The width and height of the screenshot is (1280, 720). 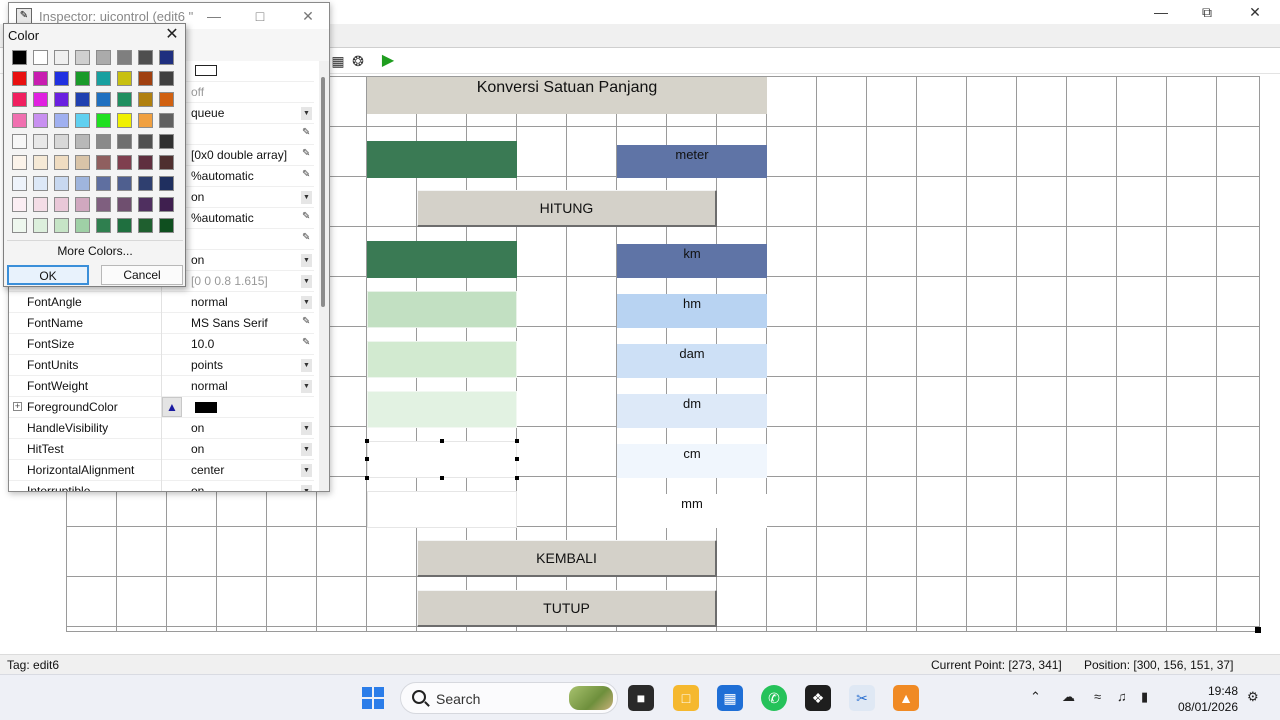 What do you see at coordinates (567, 208) in the screenshot?
I see `hitung-button: HITUNG` at bounding box center [567, 208].